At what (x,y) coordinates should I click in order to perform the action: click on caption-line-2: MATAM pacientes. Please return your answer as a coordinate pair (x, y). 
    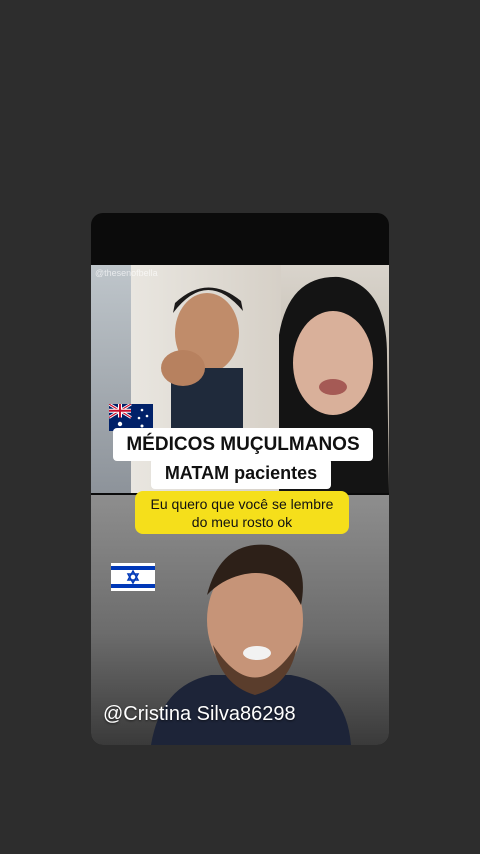
    Looking at the image, I should click on (241, 473).